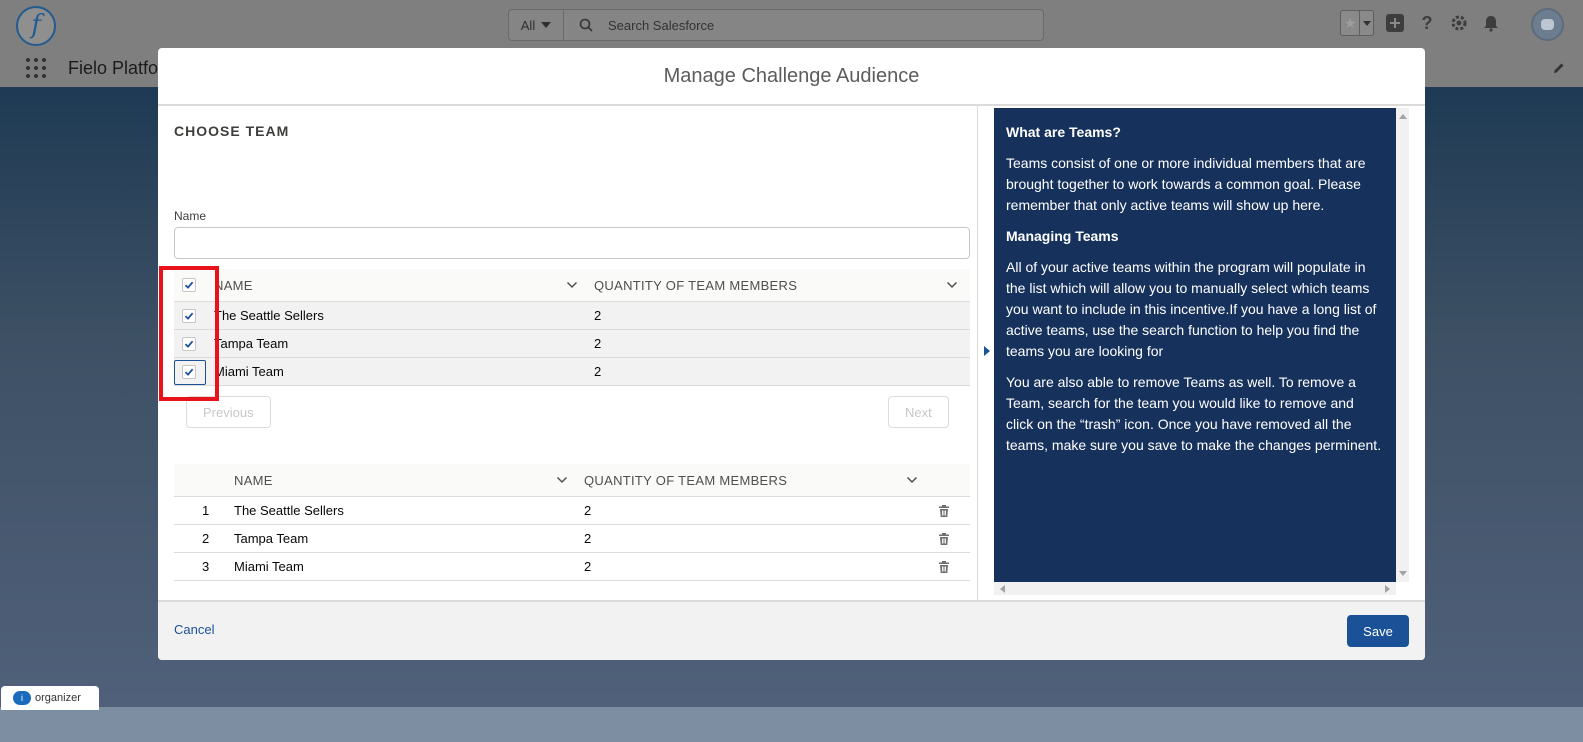  Describe the element at coordinates (113, 68) in the screenshot. I see `app-name: Fielo Platfo` at that location.